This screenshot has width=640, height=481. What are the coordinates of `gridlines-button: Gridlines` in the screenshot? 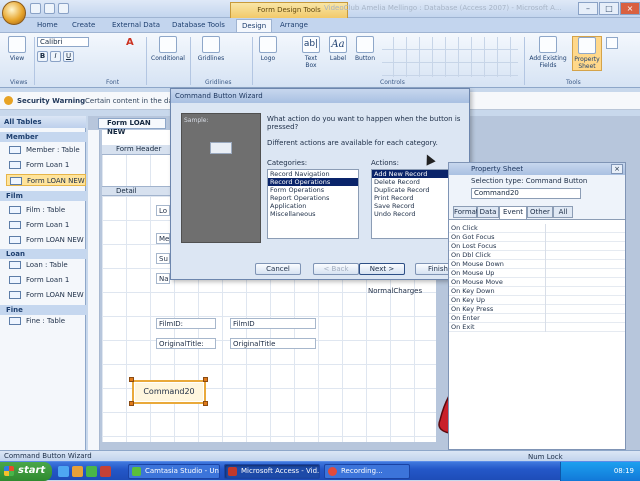 It's located at (211, 49).